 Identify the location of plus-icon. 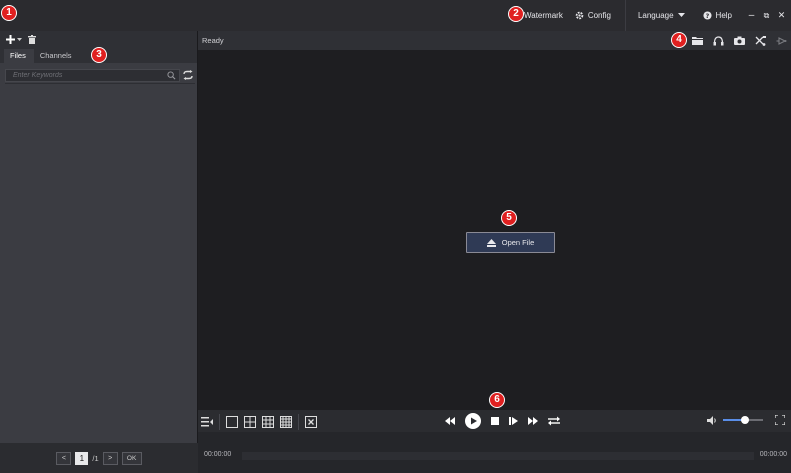
(10, 39).